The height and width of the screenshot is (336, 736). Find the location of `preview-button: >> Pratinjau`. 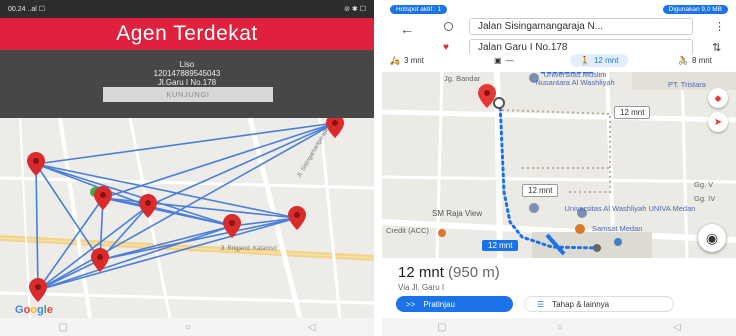

preview-button: >> Pratinjau is located at coordinates (454, 304).